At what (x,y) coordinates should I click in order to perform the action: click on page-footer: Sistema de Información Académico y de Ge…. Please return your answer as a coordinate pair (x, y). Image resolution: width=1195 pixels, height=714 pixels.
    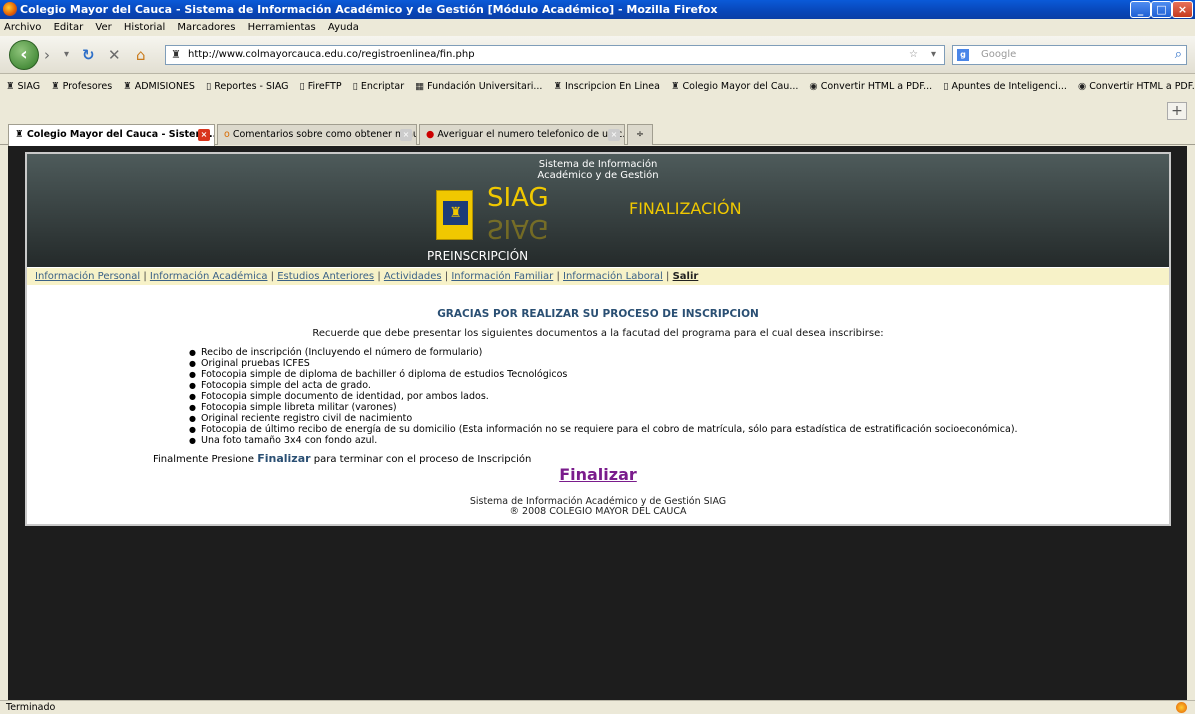
    Looking at the image, I should click on (598, 506).